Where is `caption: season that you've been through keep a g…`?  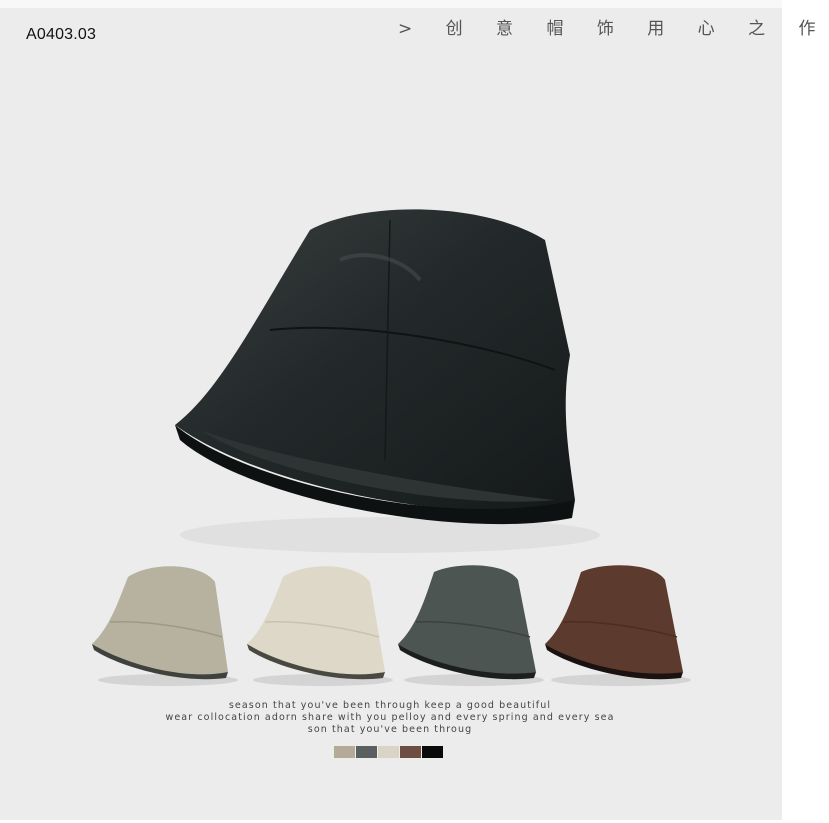 caption: season that you've been through keep a g… is located at coordinates (390, 718).